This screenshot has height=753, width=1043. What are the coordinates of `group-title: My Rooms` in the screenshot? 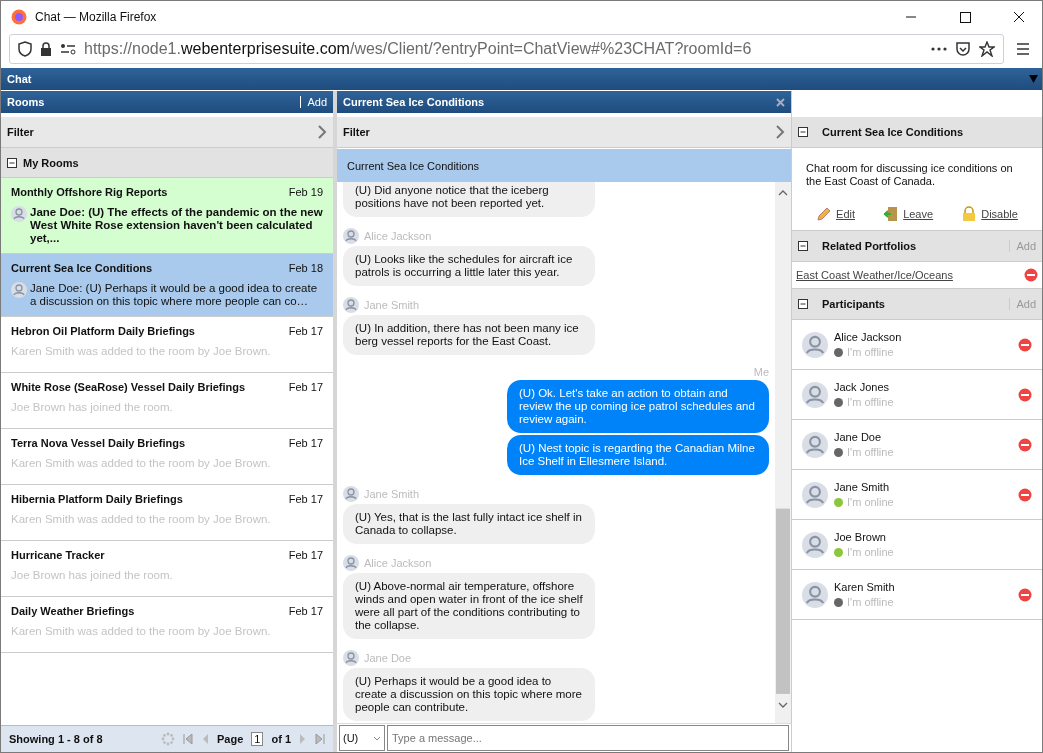 It's located at (51, 162).